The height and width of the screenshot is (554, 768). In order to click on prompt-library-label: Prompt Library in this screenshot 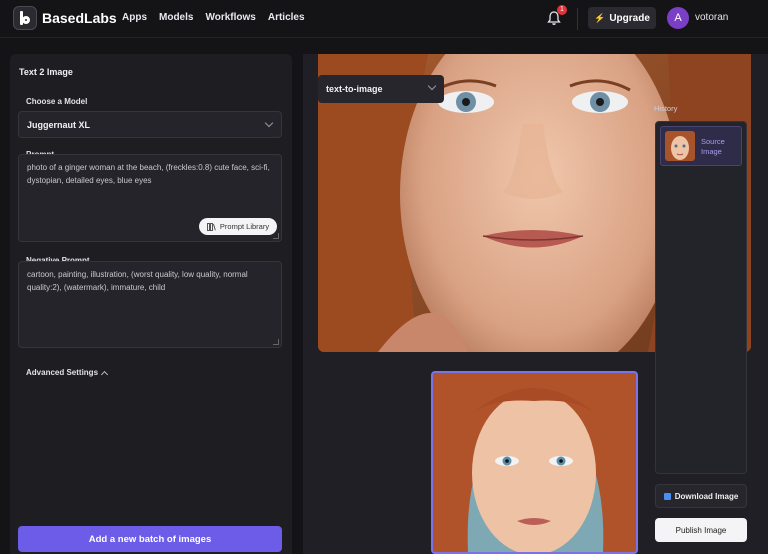, I will do `click(244, 226)`.